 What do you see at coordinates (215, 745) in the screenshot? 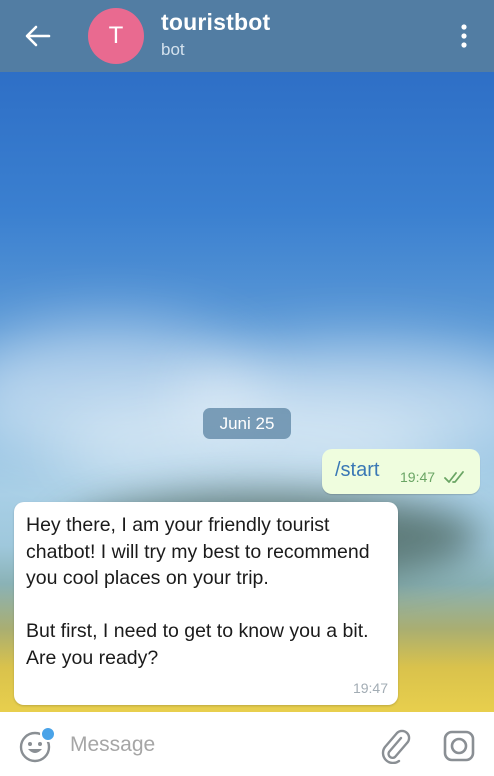
I see `message-input` at bounding box center [215, 745].